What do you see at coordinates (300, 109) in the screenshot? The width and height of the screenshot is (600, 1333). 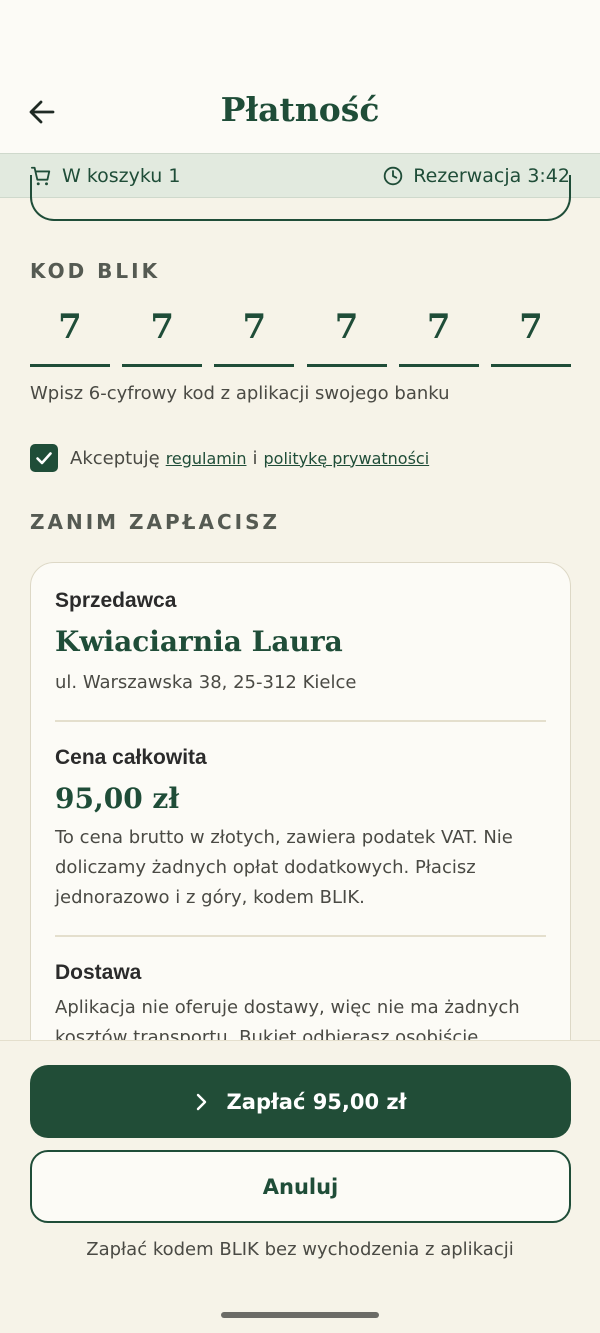 I see `page-title: Płatność` at bounding box center [300, 109].